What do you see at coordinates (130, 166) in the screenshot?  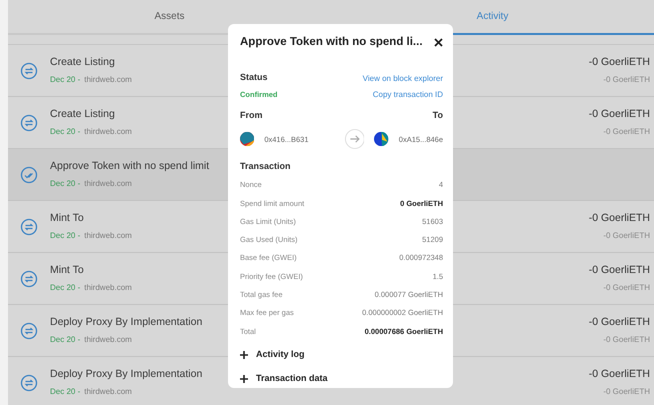 I see `activity-title: Approve Token with no spend limit` at bounding box center [130, 166].